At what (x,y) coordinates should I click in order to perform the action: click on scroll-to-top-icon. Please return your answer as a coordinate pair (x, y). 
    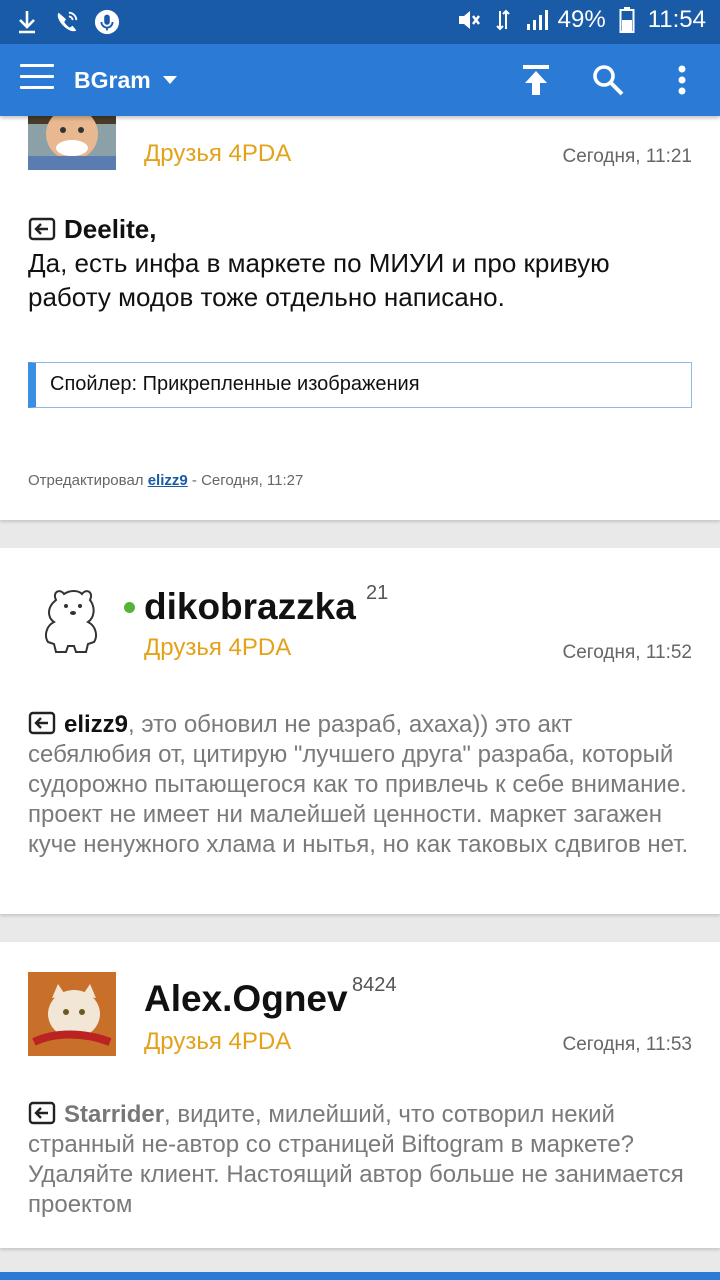
    Looking at the image, I should click on (536, 80).